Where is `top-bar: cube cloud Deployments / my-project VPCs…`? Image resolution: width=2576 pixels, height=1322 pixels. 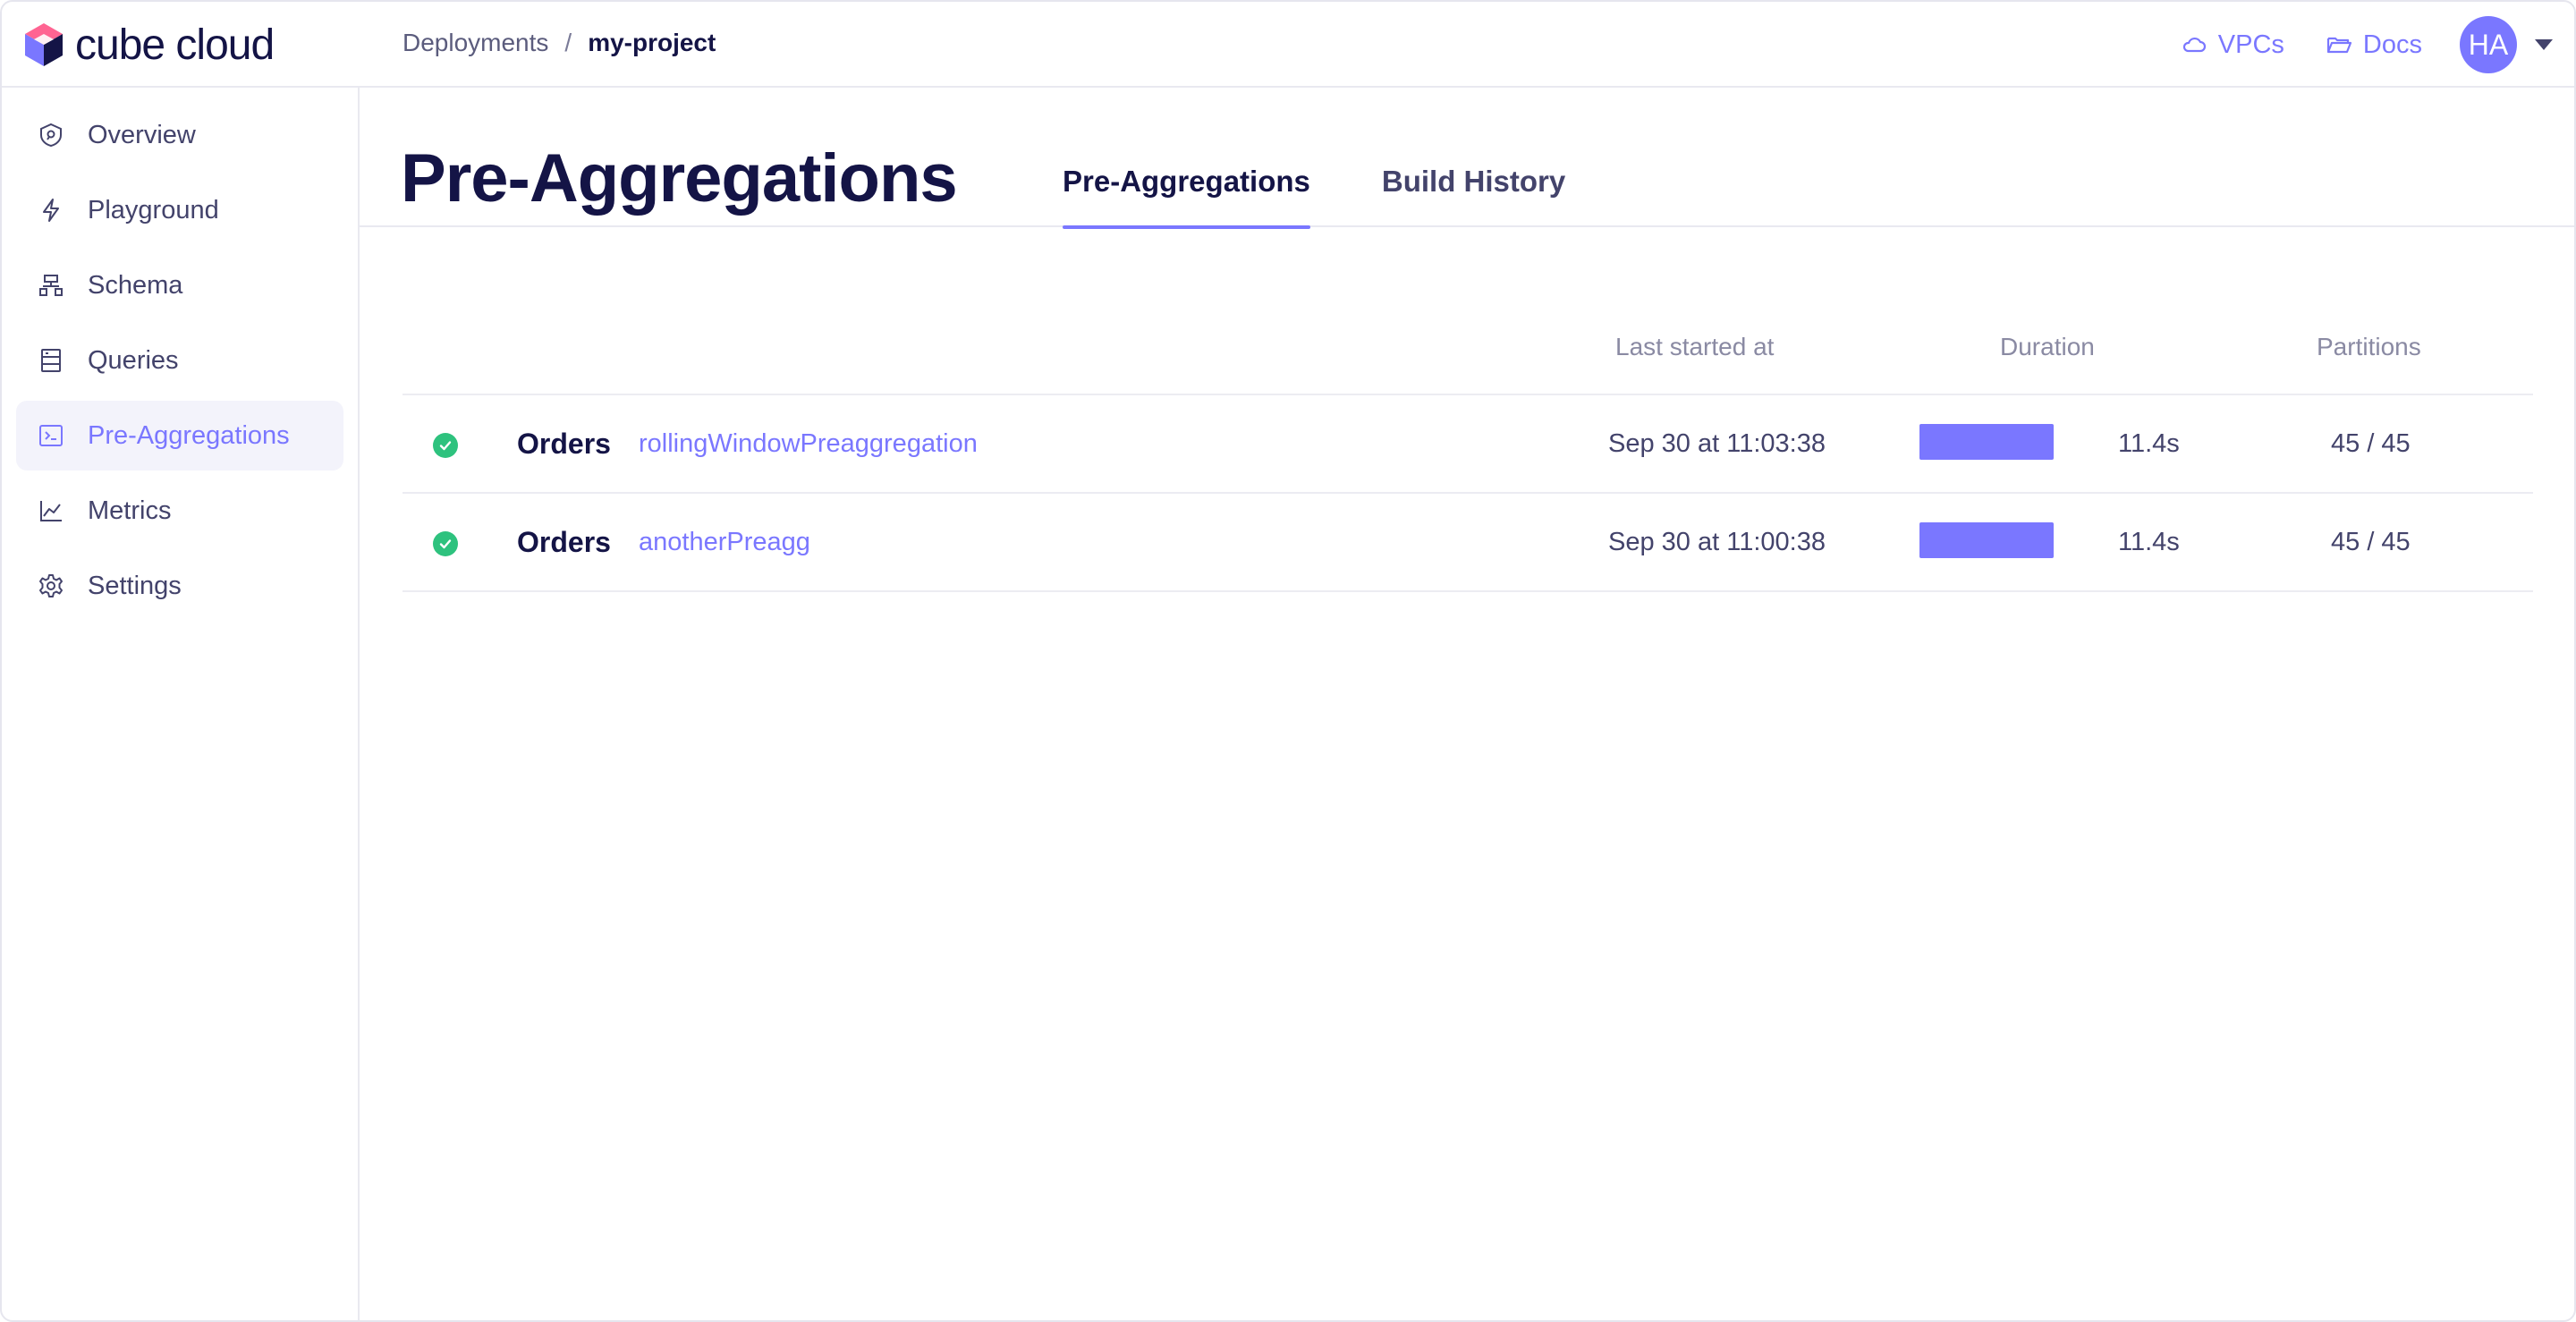 top-bar: cube cloud Deployments / my-project VPCs… is located at coordinates (1288, 45).